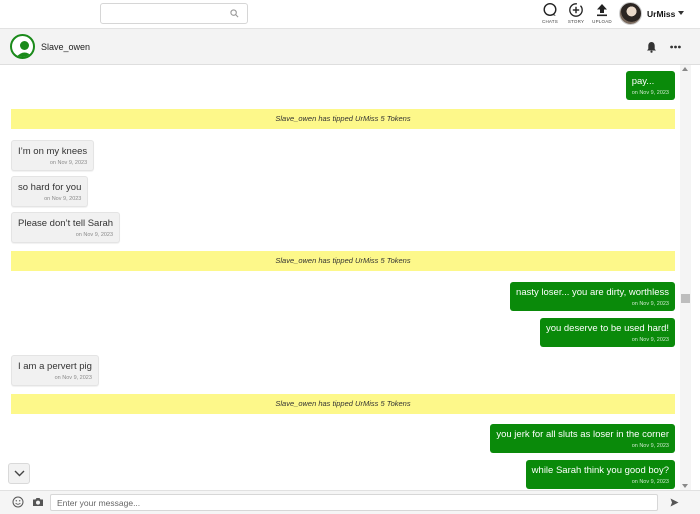  What do you see at coordinates (38, 502) in the screenshot?
I see `camera-icon` at bounding box center [38, 502].